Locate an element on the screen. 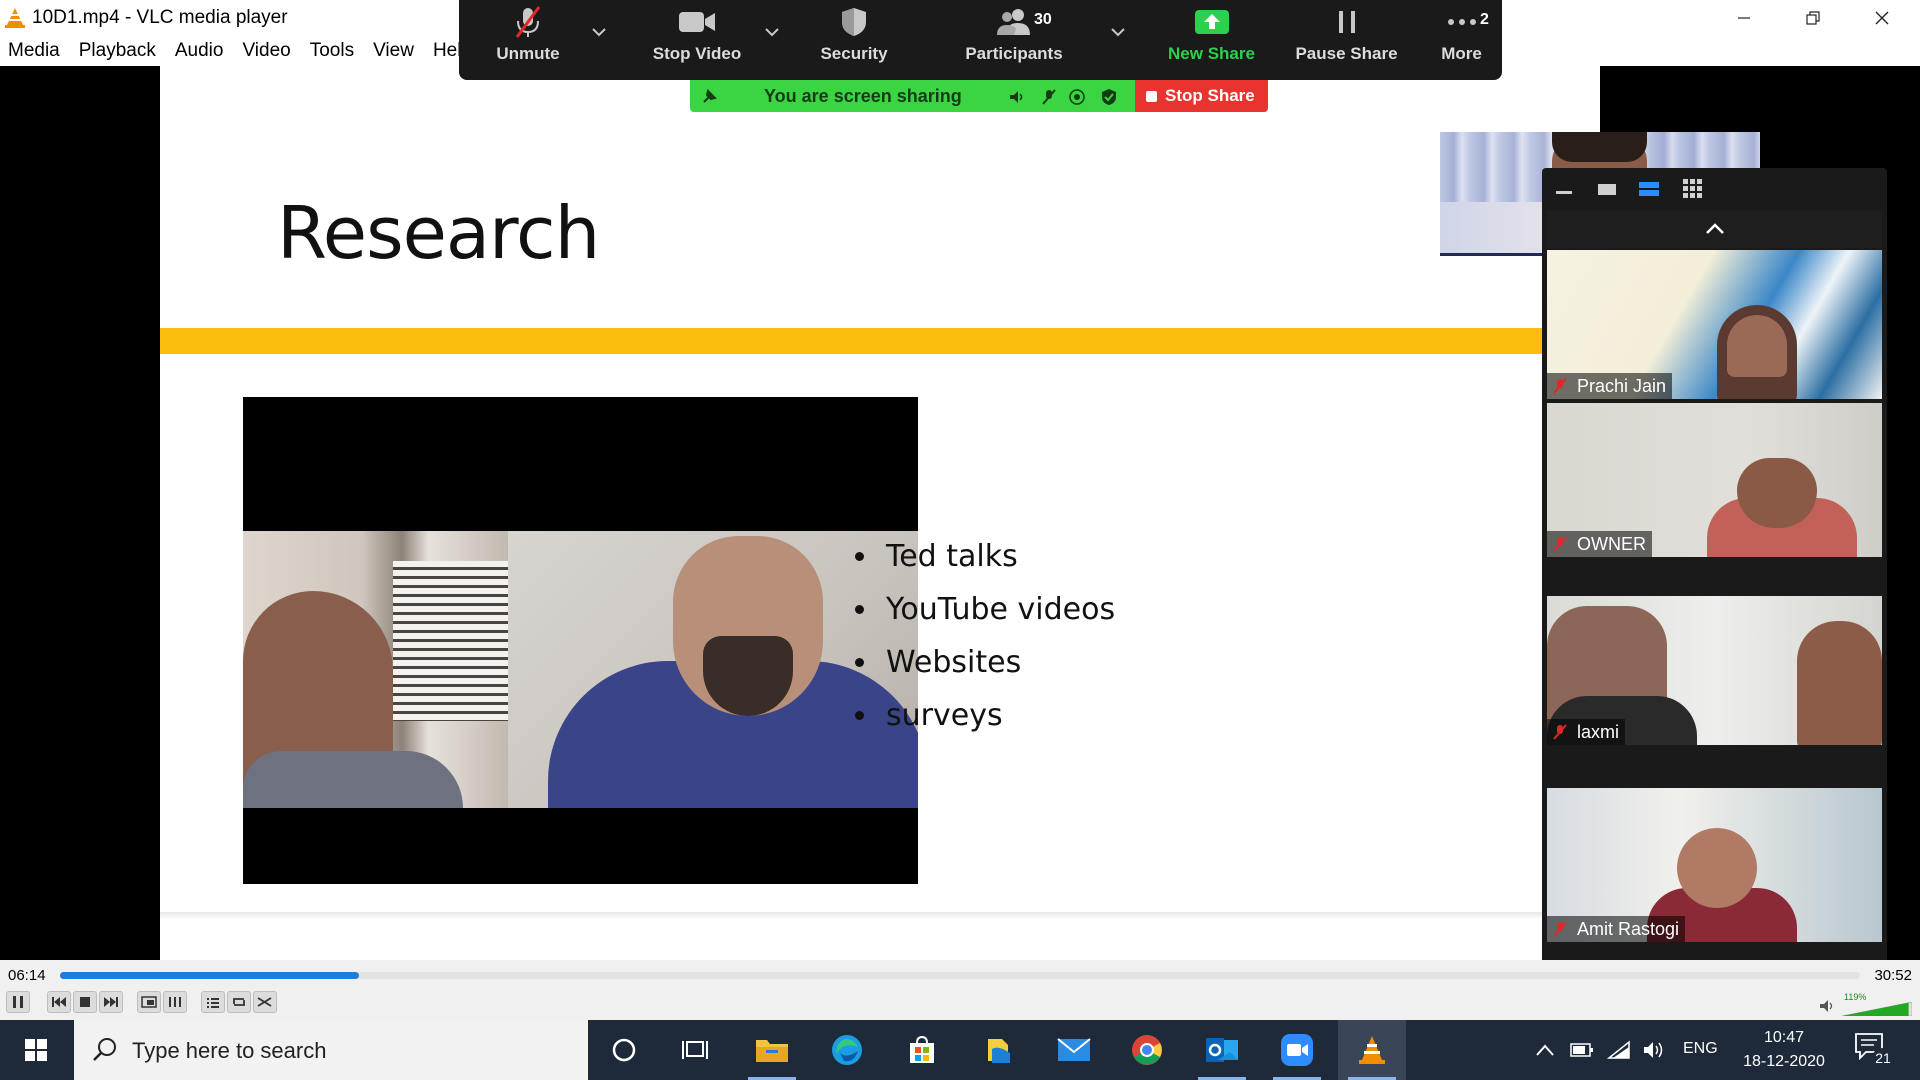  stop-square-icon is located at coordinates (1151, 96).